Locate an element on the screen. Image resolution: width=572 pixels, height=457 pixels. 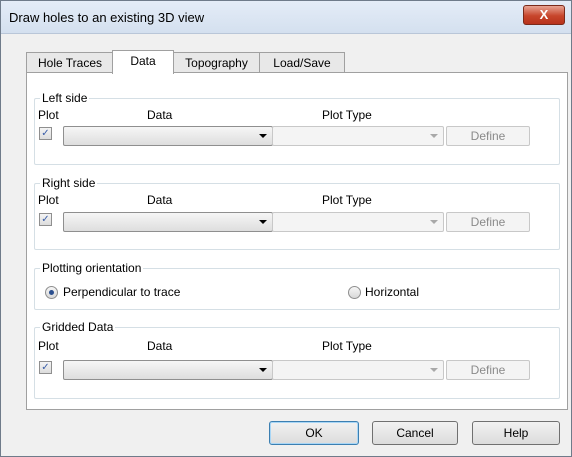
right-data-dropdown is located at coordinates (168, 222).